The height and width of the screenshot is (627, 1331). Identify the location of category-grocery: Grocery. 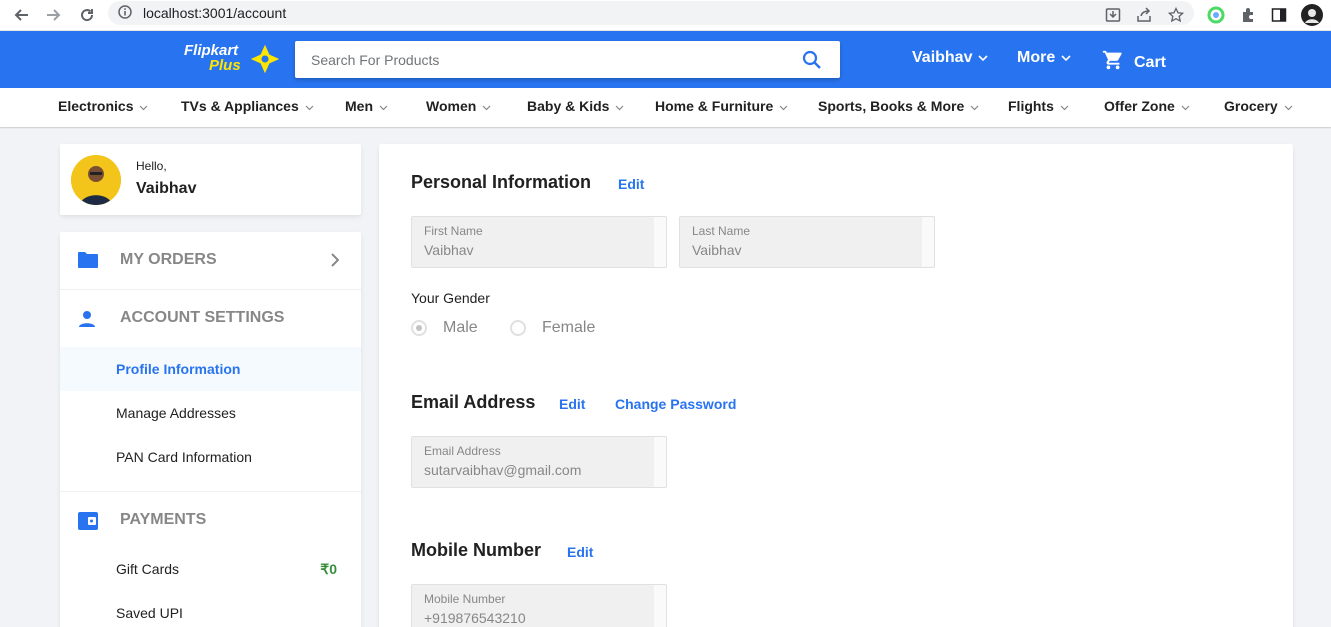
(1258, 106).